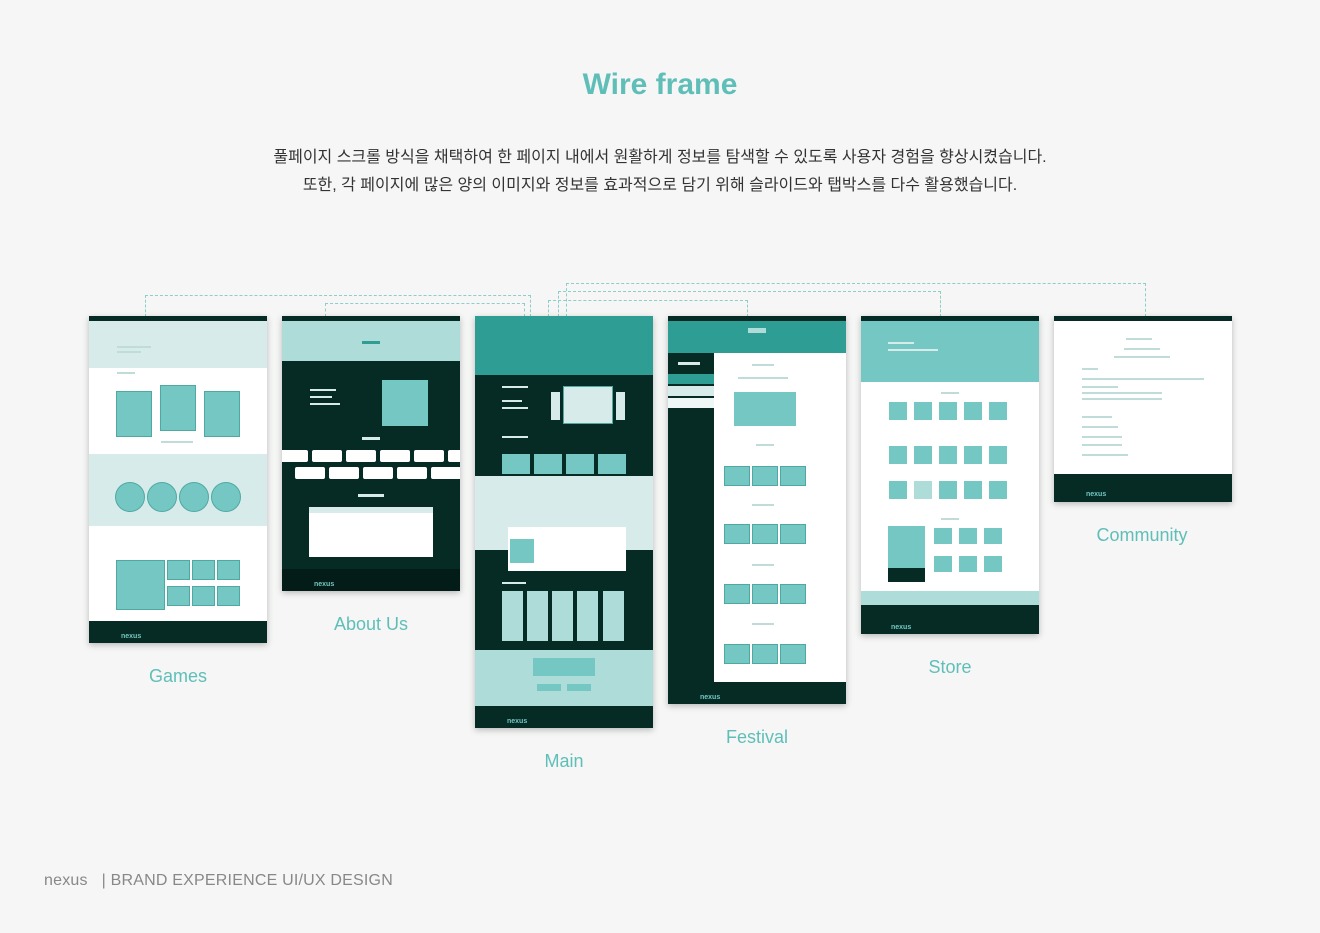 Image resolution: width=1320 pixels, height=933 pixels. I want to click on poster, so click(512, 616).